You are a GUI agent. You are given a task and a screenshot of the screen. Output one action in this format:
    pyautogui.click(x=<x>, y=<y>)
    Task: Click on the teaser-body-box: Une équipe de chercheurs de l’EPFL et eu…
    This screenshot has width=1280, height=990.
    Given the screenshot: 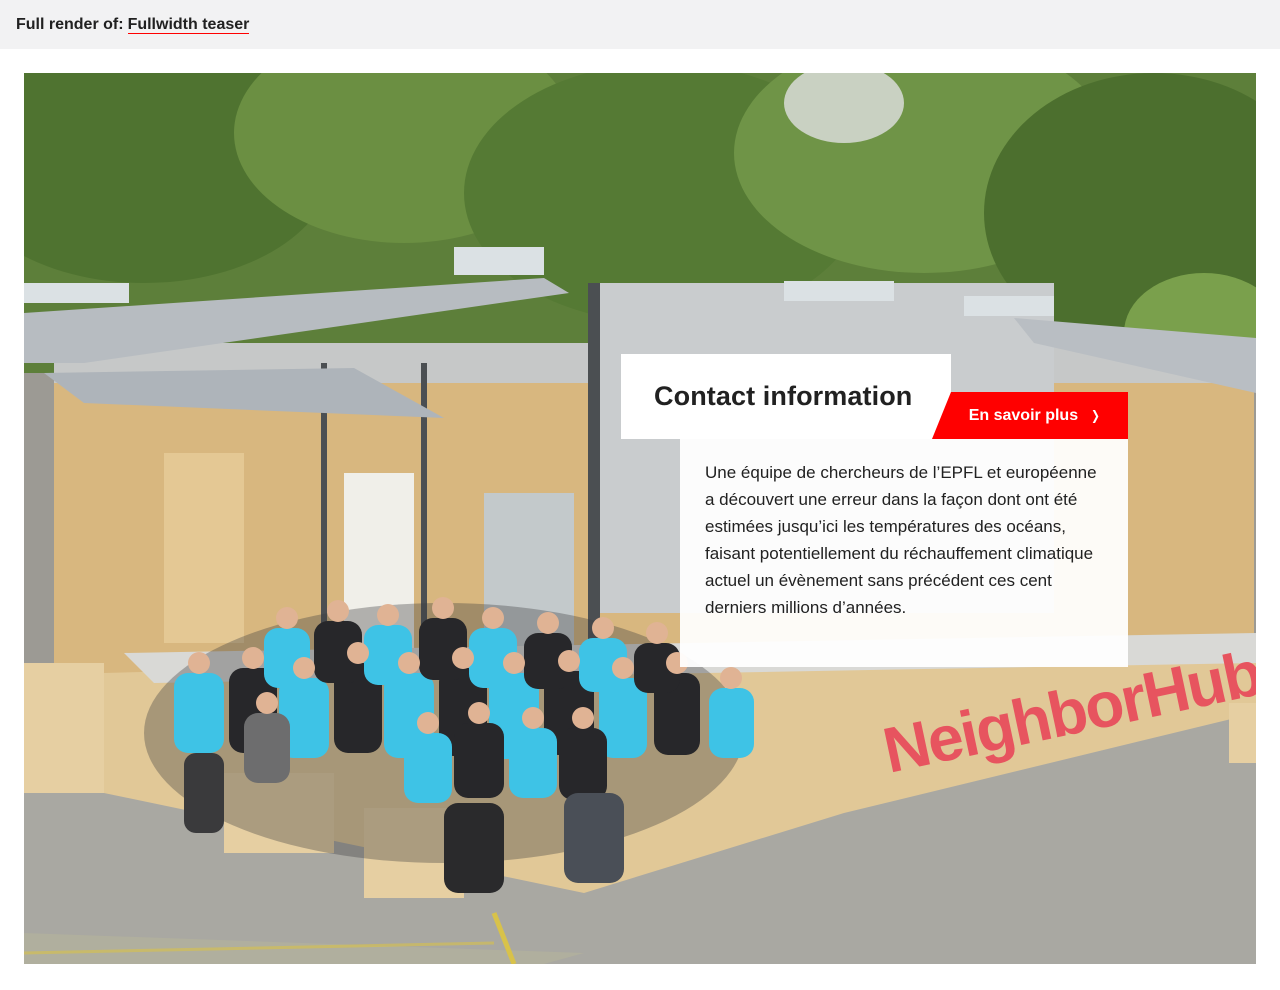 What is the action you would take?
    pyautogui.click(x=904, y=553)
    